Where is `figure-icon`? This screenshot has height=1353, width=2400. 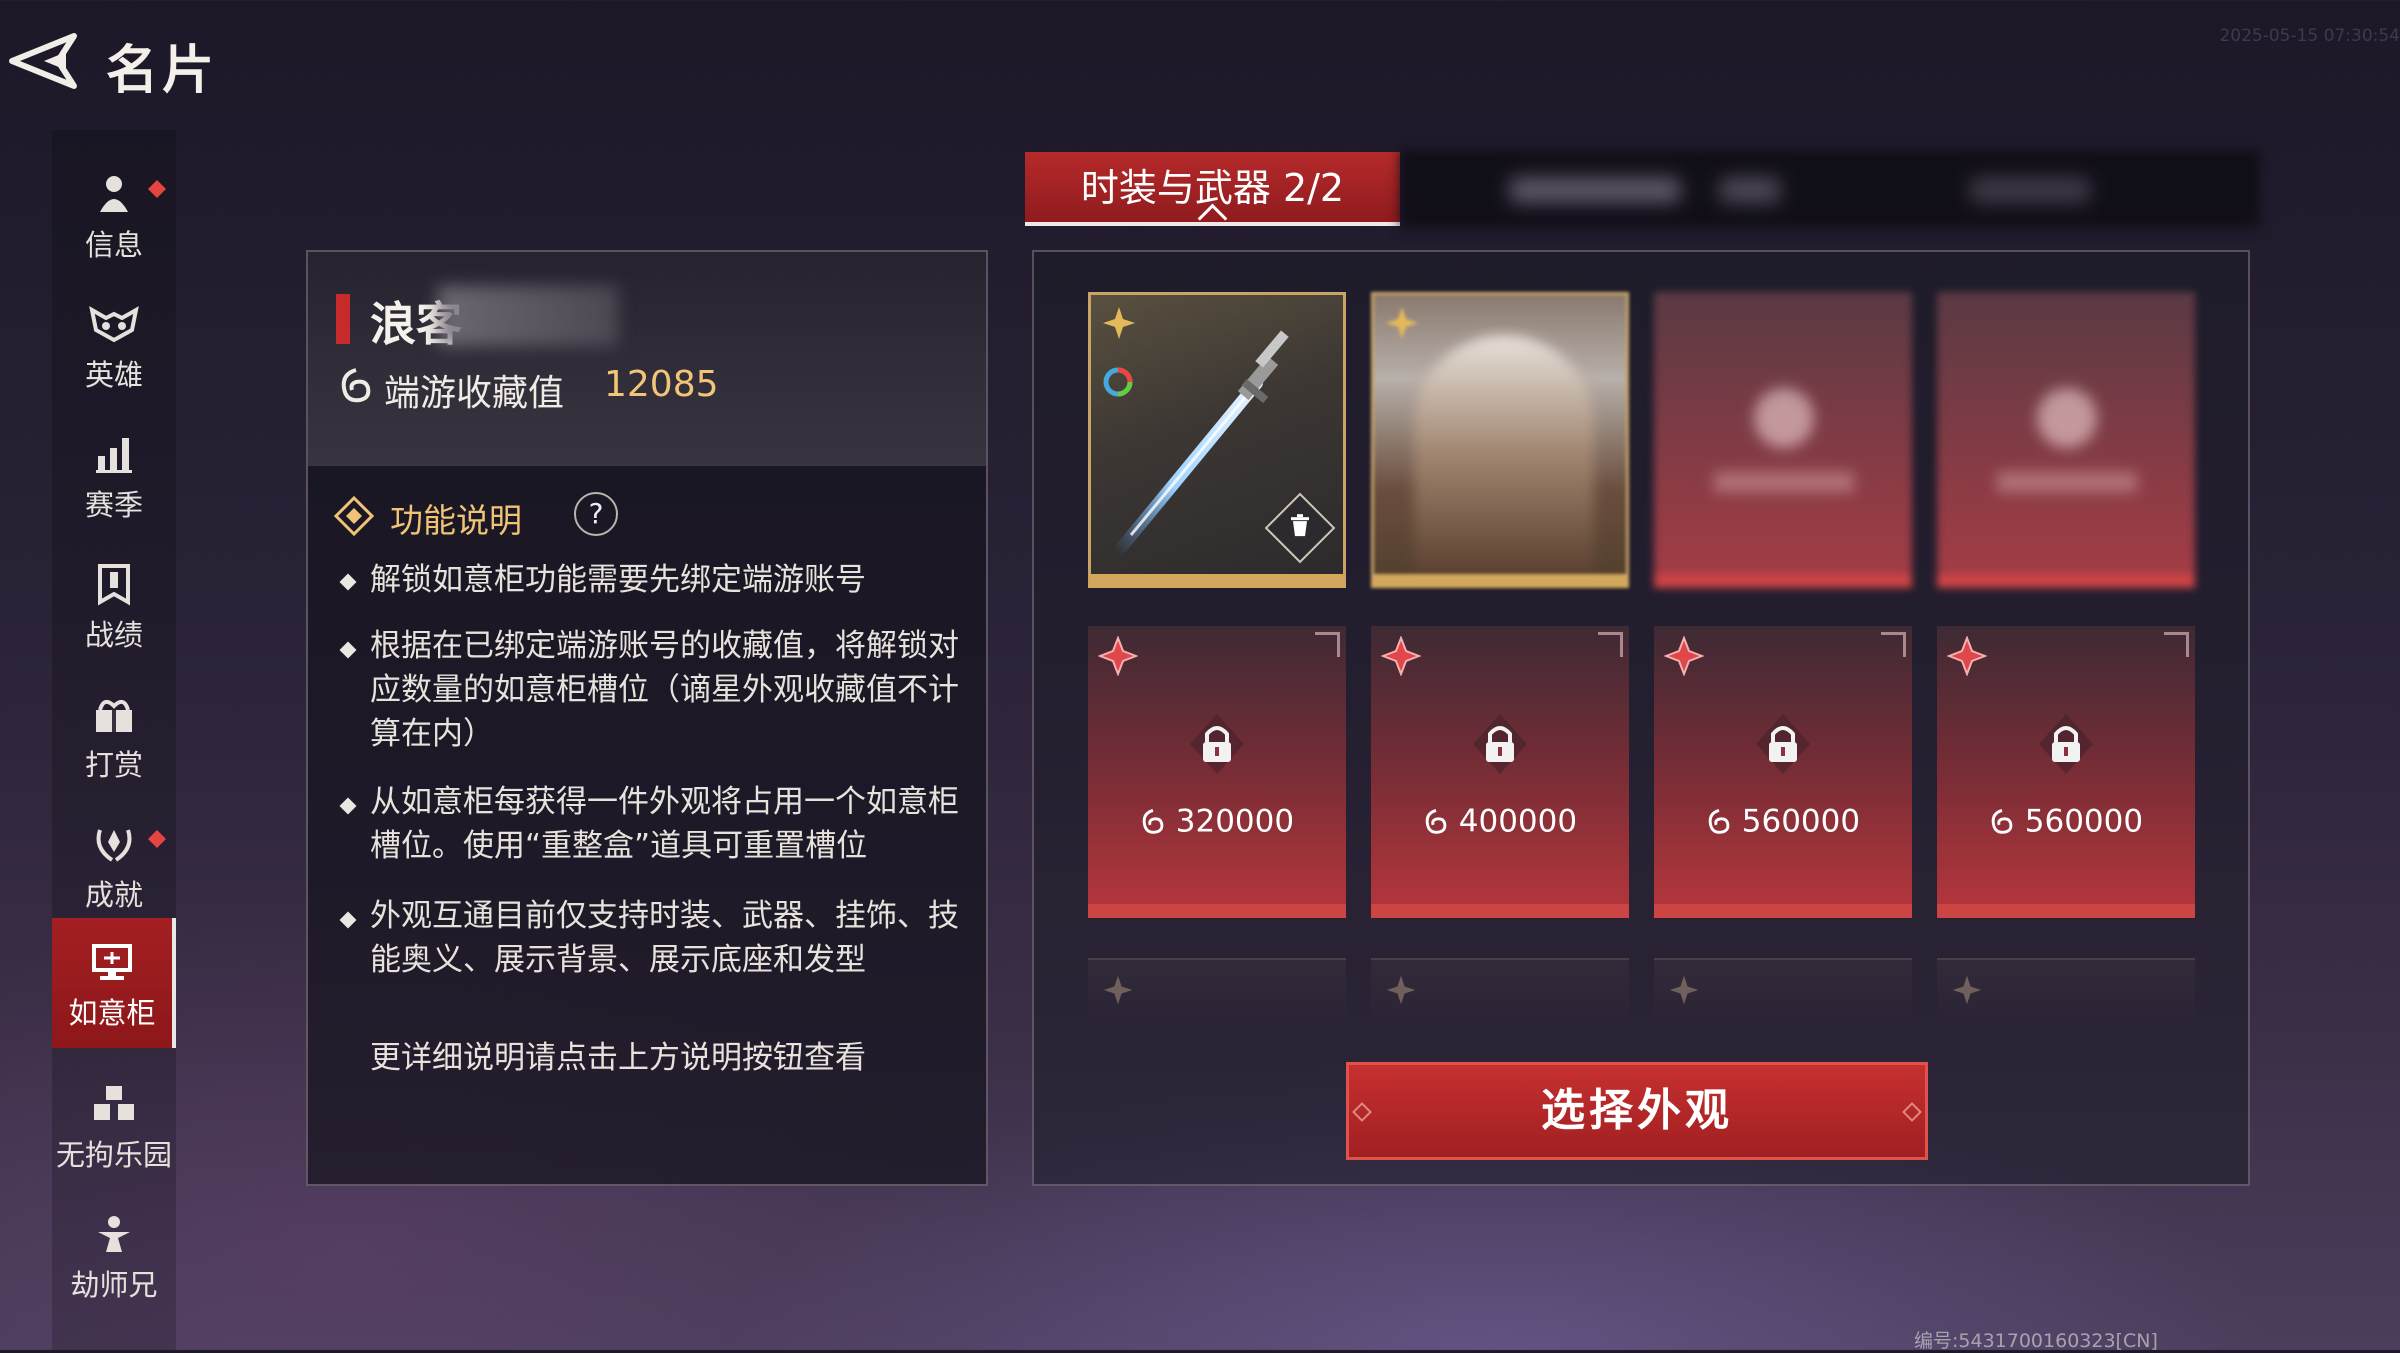 figure-icon is located at coordinates (114, 1234).